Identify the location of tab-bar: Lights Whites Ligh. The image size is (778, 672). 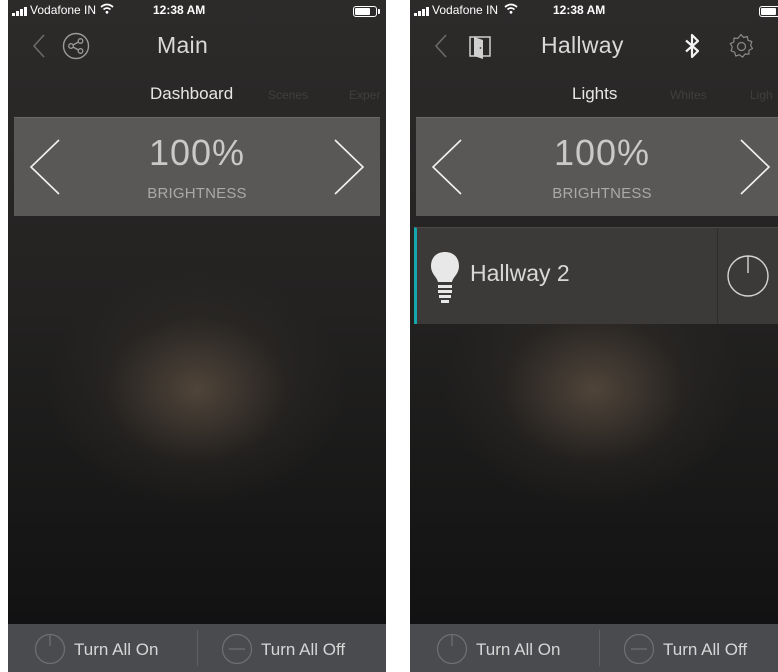
(594, 96).